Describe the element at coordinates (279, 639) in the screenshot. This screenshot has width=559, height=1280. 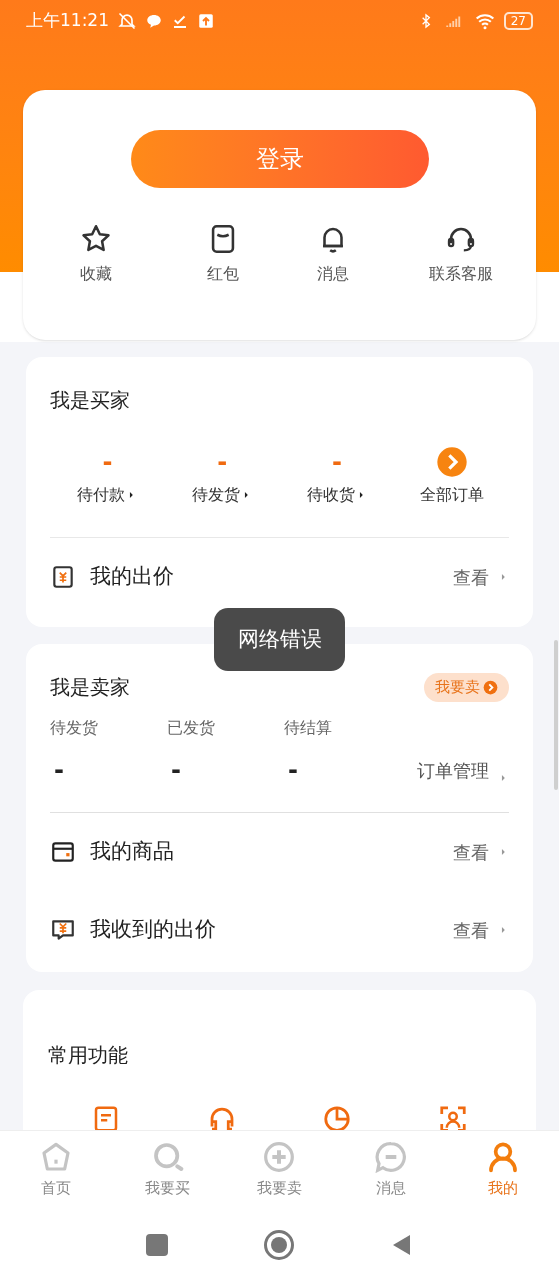
I see `toast-message: 网络错误` at that location.